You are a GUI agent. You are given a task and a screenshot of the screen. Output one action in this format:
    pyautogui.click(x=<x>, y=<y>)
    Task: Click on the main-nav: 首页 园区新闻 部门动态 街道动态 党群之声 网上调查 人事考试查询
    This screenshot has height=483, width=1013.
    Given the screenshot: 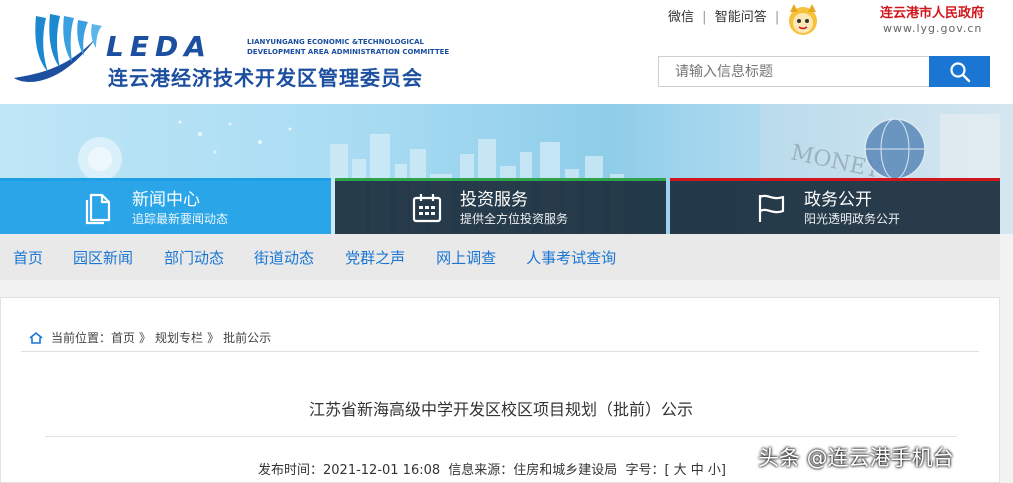 What is the action you would take?
    pyautogui.click(x=500, y=257)
    